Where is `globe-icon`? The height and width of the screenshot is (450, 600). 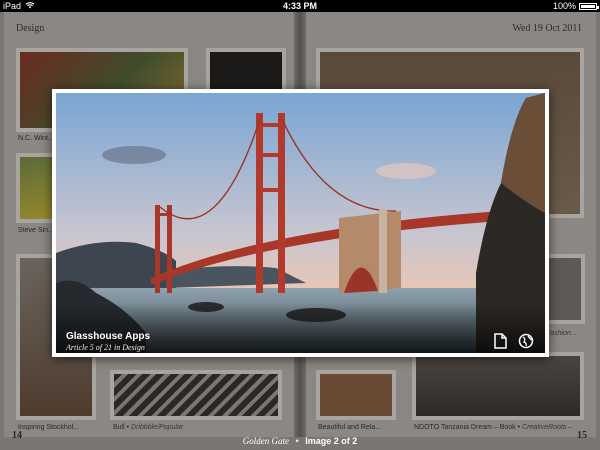
globe-icon is located at coordinates (526, 341).